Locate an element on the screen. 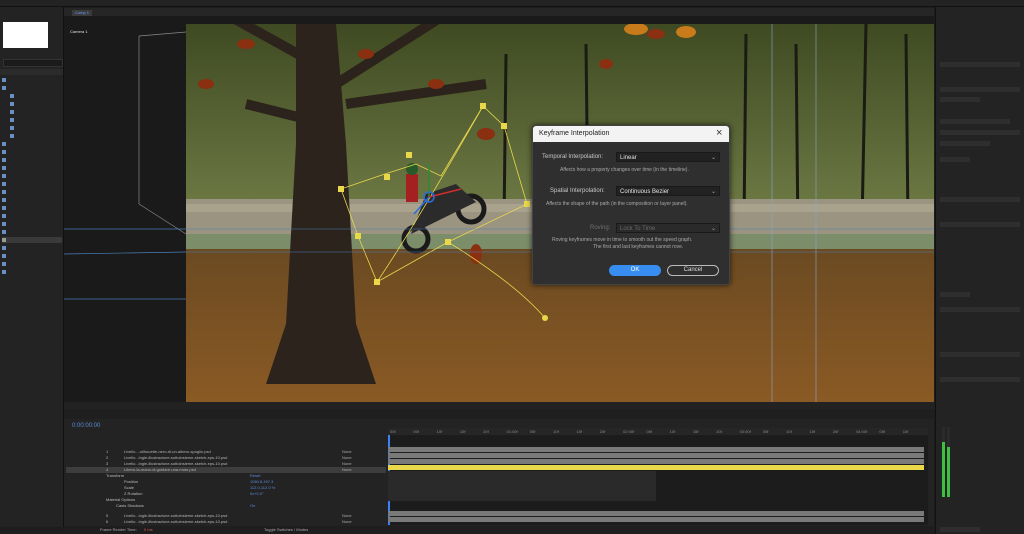 This screenshot has width=1024, height=534. temporal-interpolation-select: Linear ⌄ is located at coordinates (668, 157).